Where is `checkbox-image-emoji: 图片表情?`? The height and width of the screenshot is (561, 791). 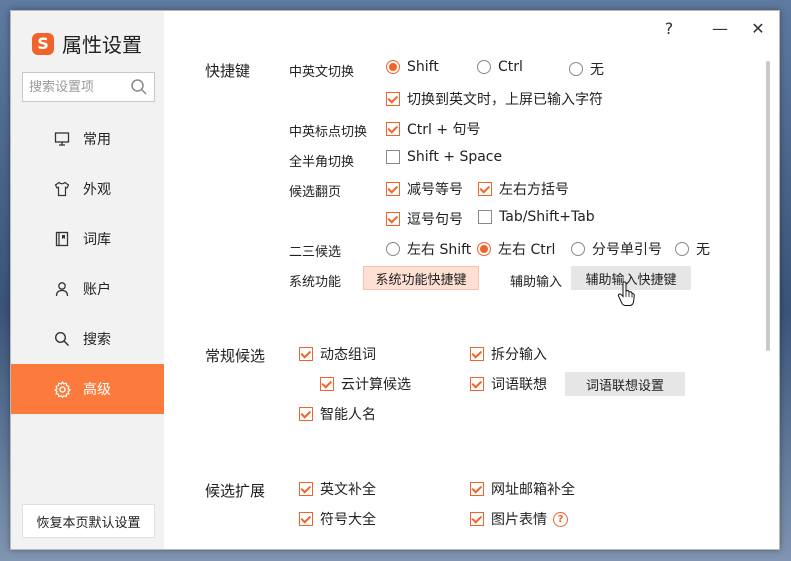 checkbox-image-emoji: 图片表情? is located at coordinates (519, 519).